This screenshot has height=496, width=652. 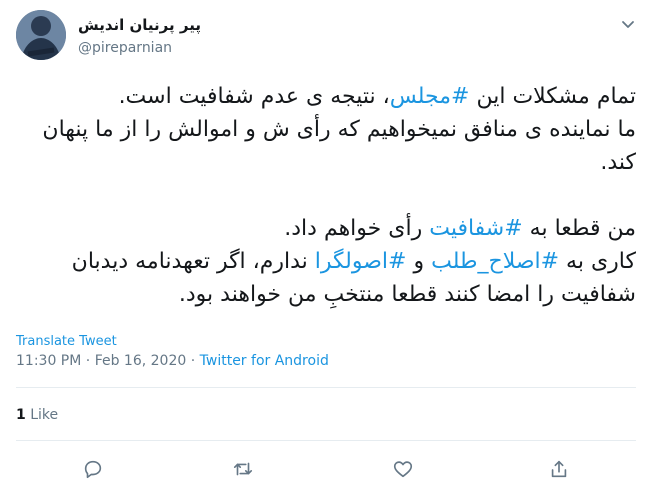 What do you see at coordinates (48, 361) in the screenshot?
I see `tweet-time: 11:30 PM` at bounding box center [48, 361].